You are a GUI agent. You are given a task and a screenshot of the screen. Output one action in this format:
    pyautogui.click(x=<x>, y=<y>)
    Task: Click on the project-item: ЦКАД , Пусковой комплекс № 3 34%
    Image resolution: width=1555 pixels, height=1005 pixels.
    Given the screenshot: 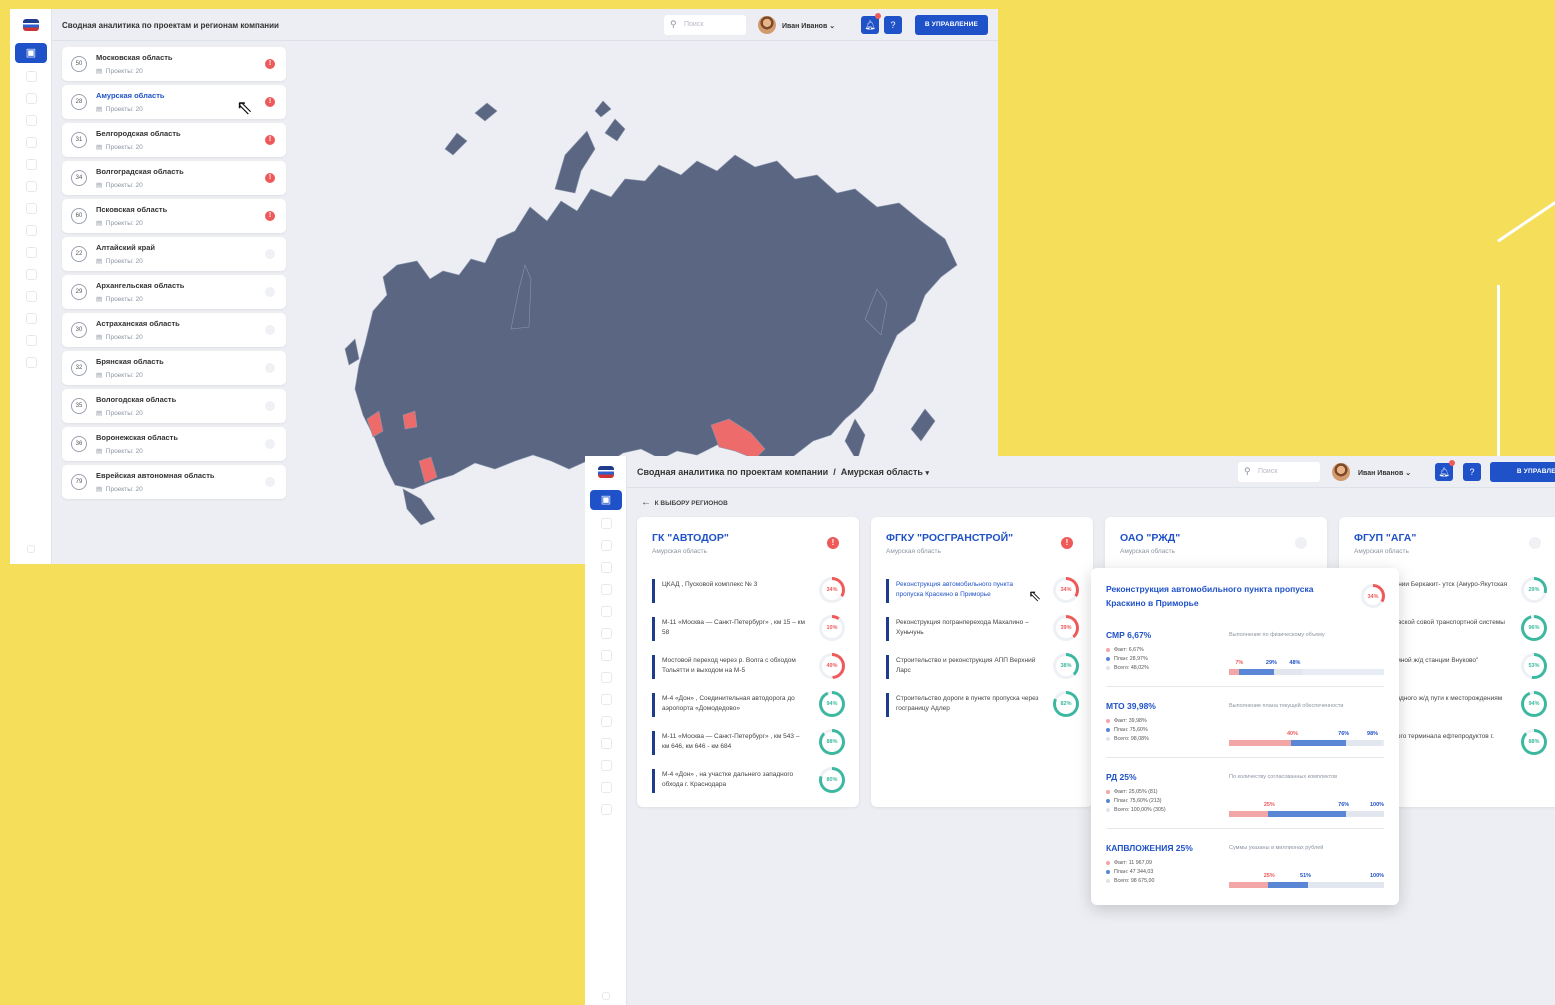 What is the action you would take?
    pyautogui.click(x=749, y=592)
    